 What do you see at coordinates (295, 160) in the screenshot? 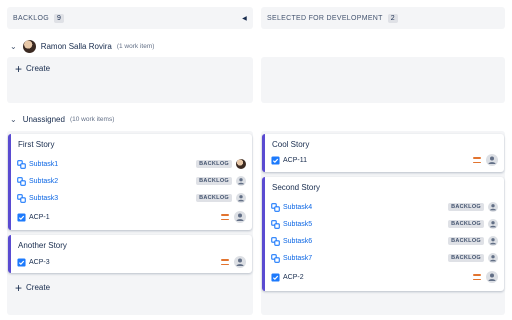
I see `issue-key: ACP-11` at bounding box center [295, 160].